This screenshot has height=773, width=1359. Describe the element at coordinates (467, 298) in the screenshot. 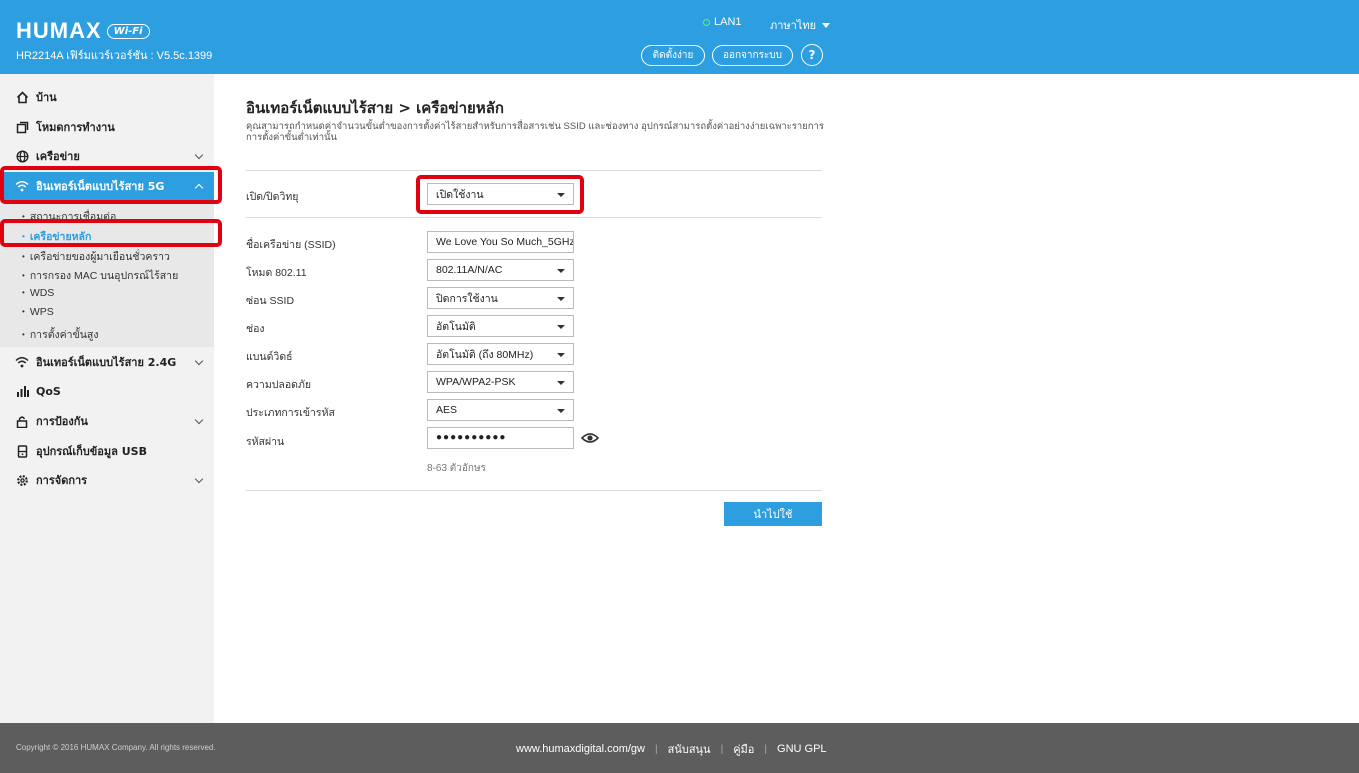

I see `hide-ssid-select-value: ปิดการใช้งาน` at that location.